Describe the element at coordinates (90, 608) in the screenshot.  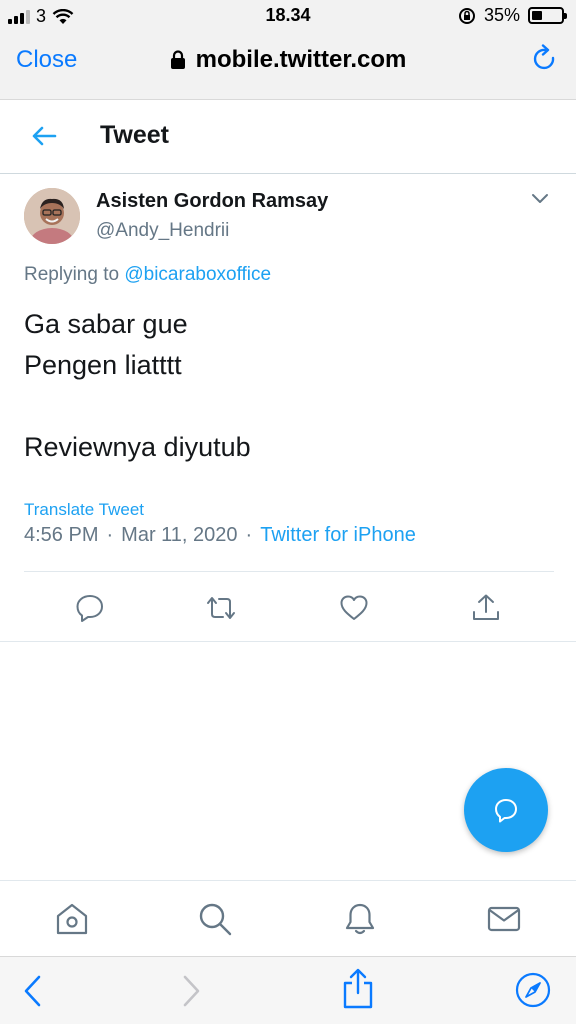
I see `reply-icon` at that location.